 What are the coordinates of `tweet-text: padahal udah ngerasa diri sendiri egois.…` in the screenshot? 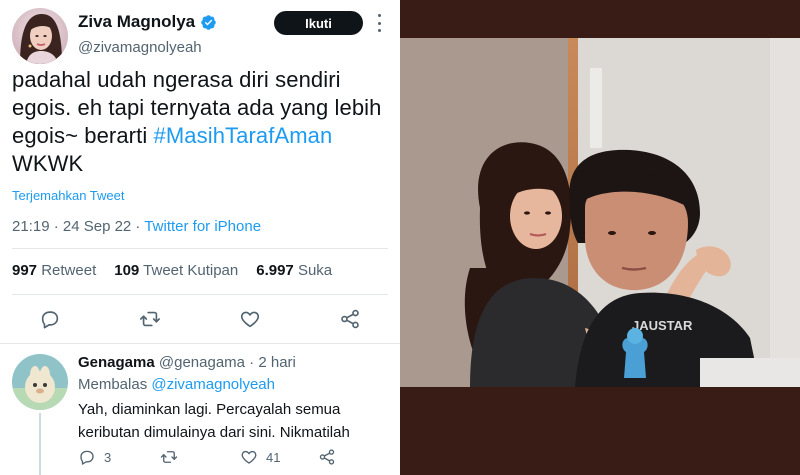 It's located at (204, 122).